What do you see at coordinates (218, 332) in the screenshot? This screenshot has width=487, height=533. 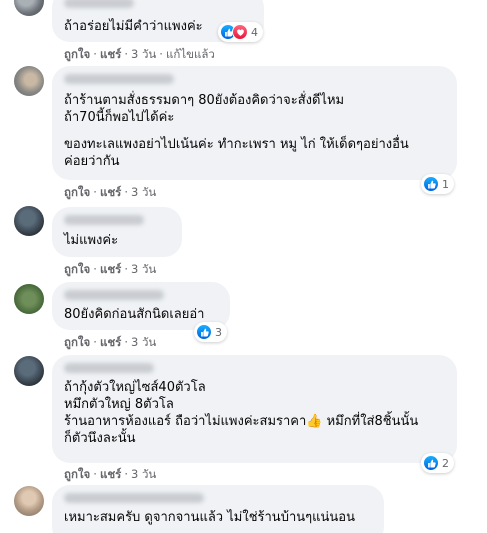 I see `reaction-count: 3` at bounding box center [218, 332].